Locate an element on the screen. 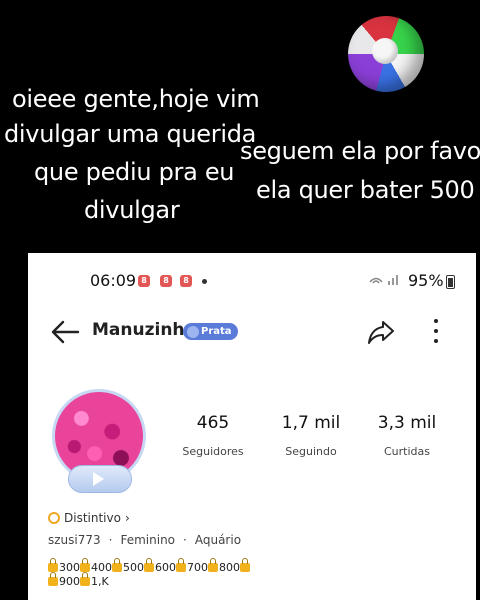 The image size is (480, 600). gender: Feminino is located at coordinates (148, 540).